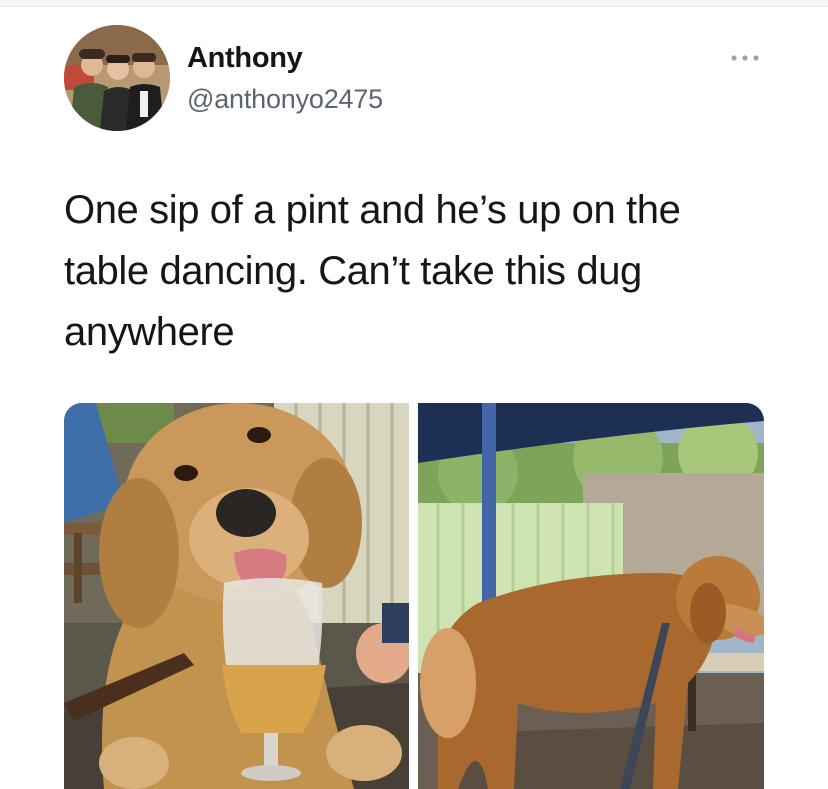 Image resolution: width=828 pixels, height=789 pixels. Describe the element at coordinates (245, 58) in the screenshot. I see `display-name: Anthony` at that location.